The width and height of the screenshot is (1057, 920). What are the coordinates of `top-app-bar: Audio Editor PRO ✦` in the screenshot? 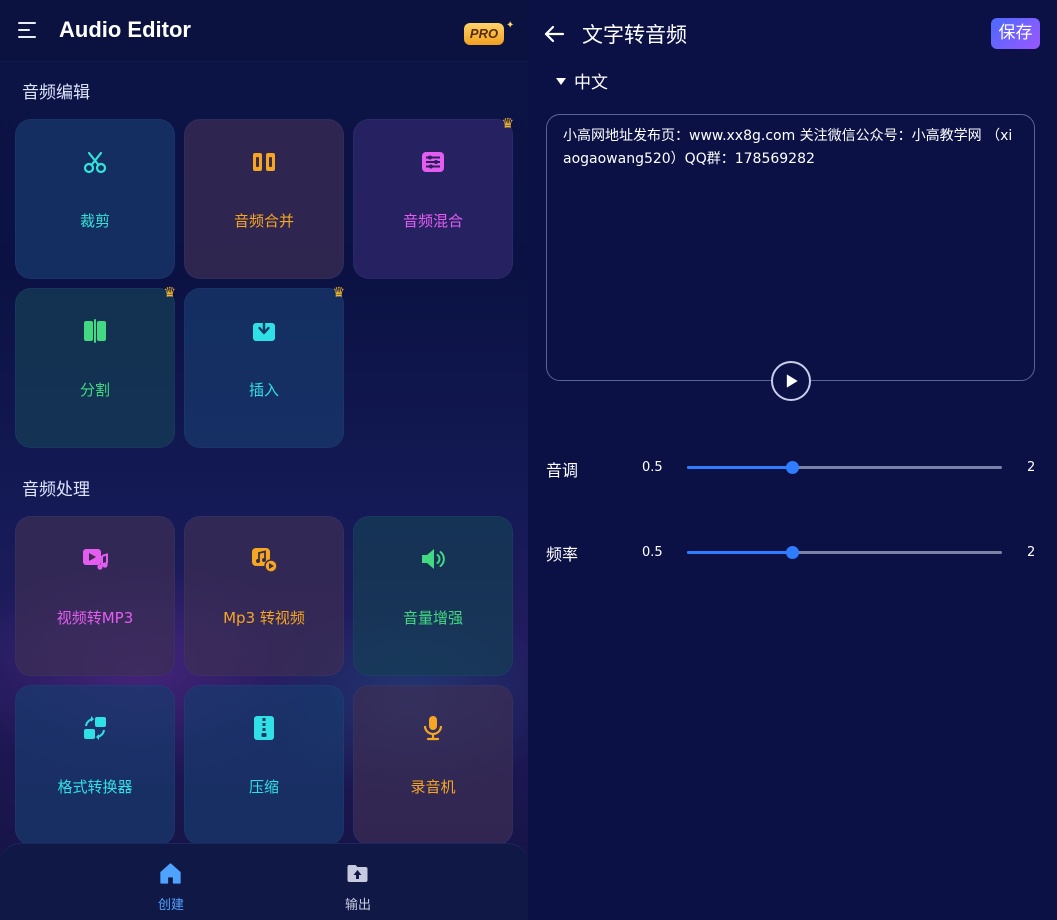 It's located at (264, 31).